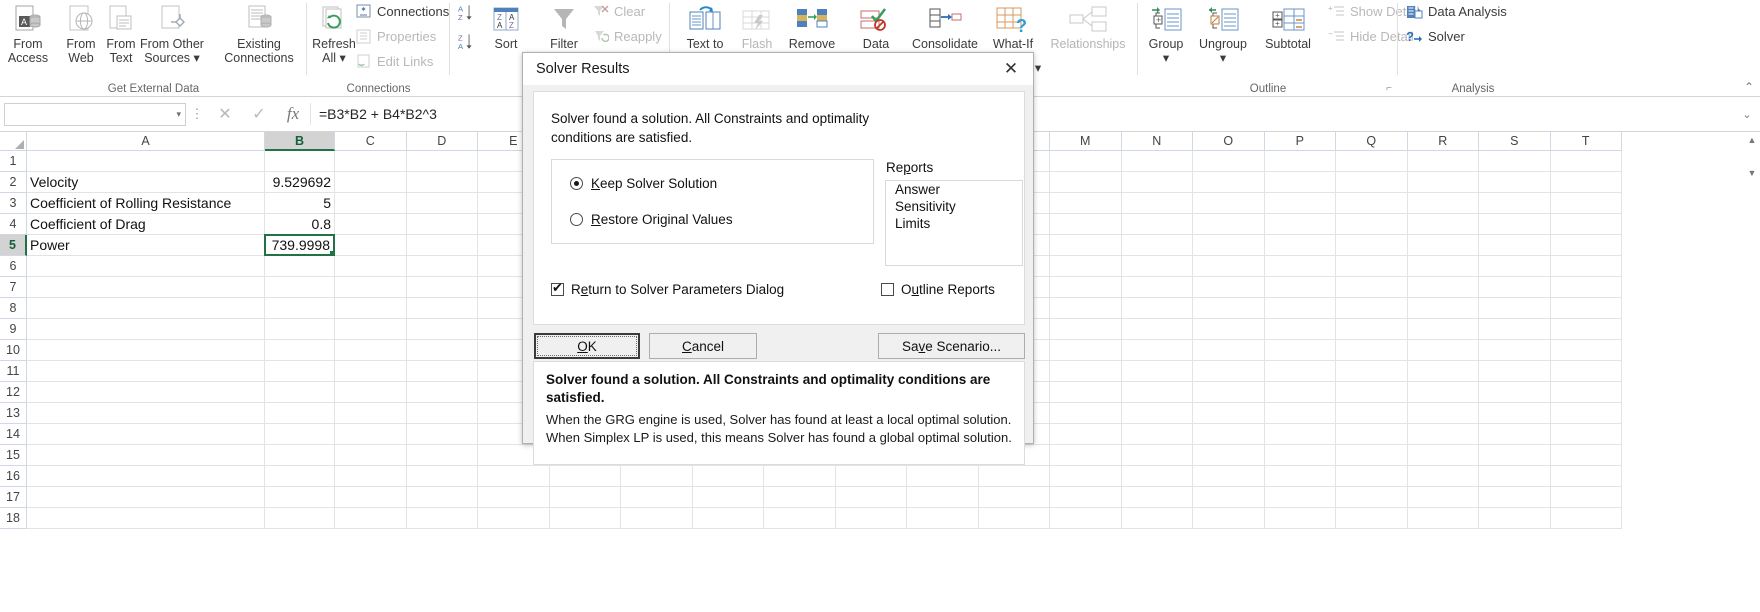 Image resolution: width=1760 pixels, height=612 pixels. I want to click on cell-M14, so click(1086, 434).